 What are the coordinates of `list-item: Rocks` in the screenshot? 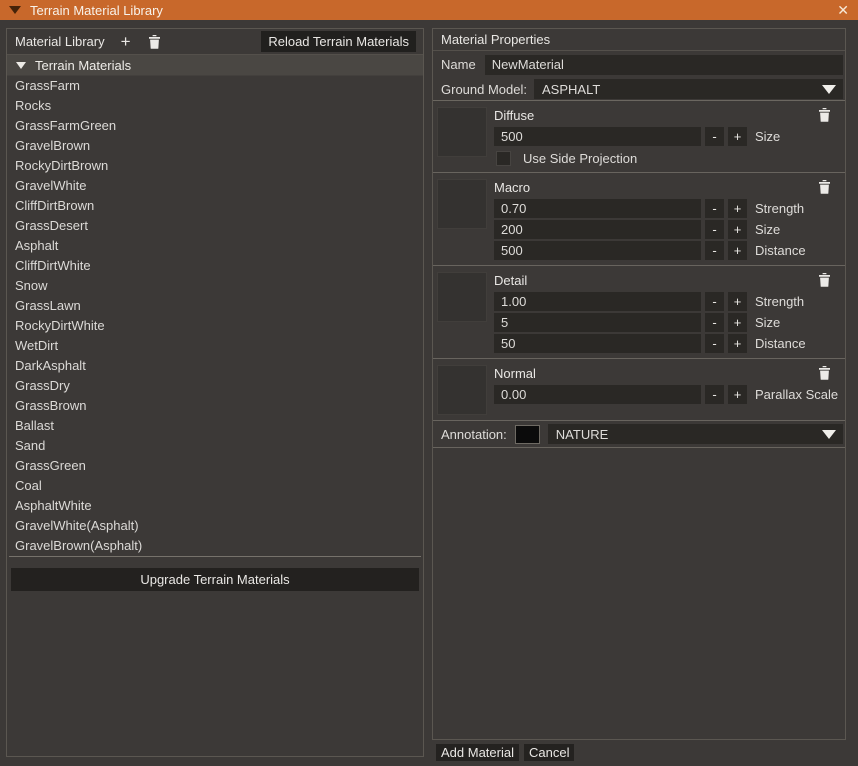 It's located at (215, 106).